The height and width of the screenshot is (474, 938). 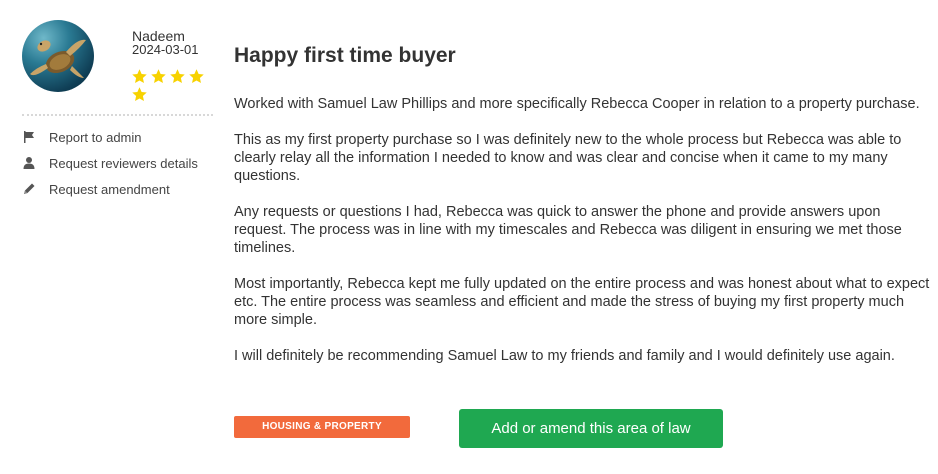 I want to click on reviewer-avatar, so click(x=58, y=56).